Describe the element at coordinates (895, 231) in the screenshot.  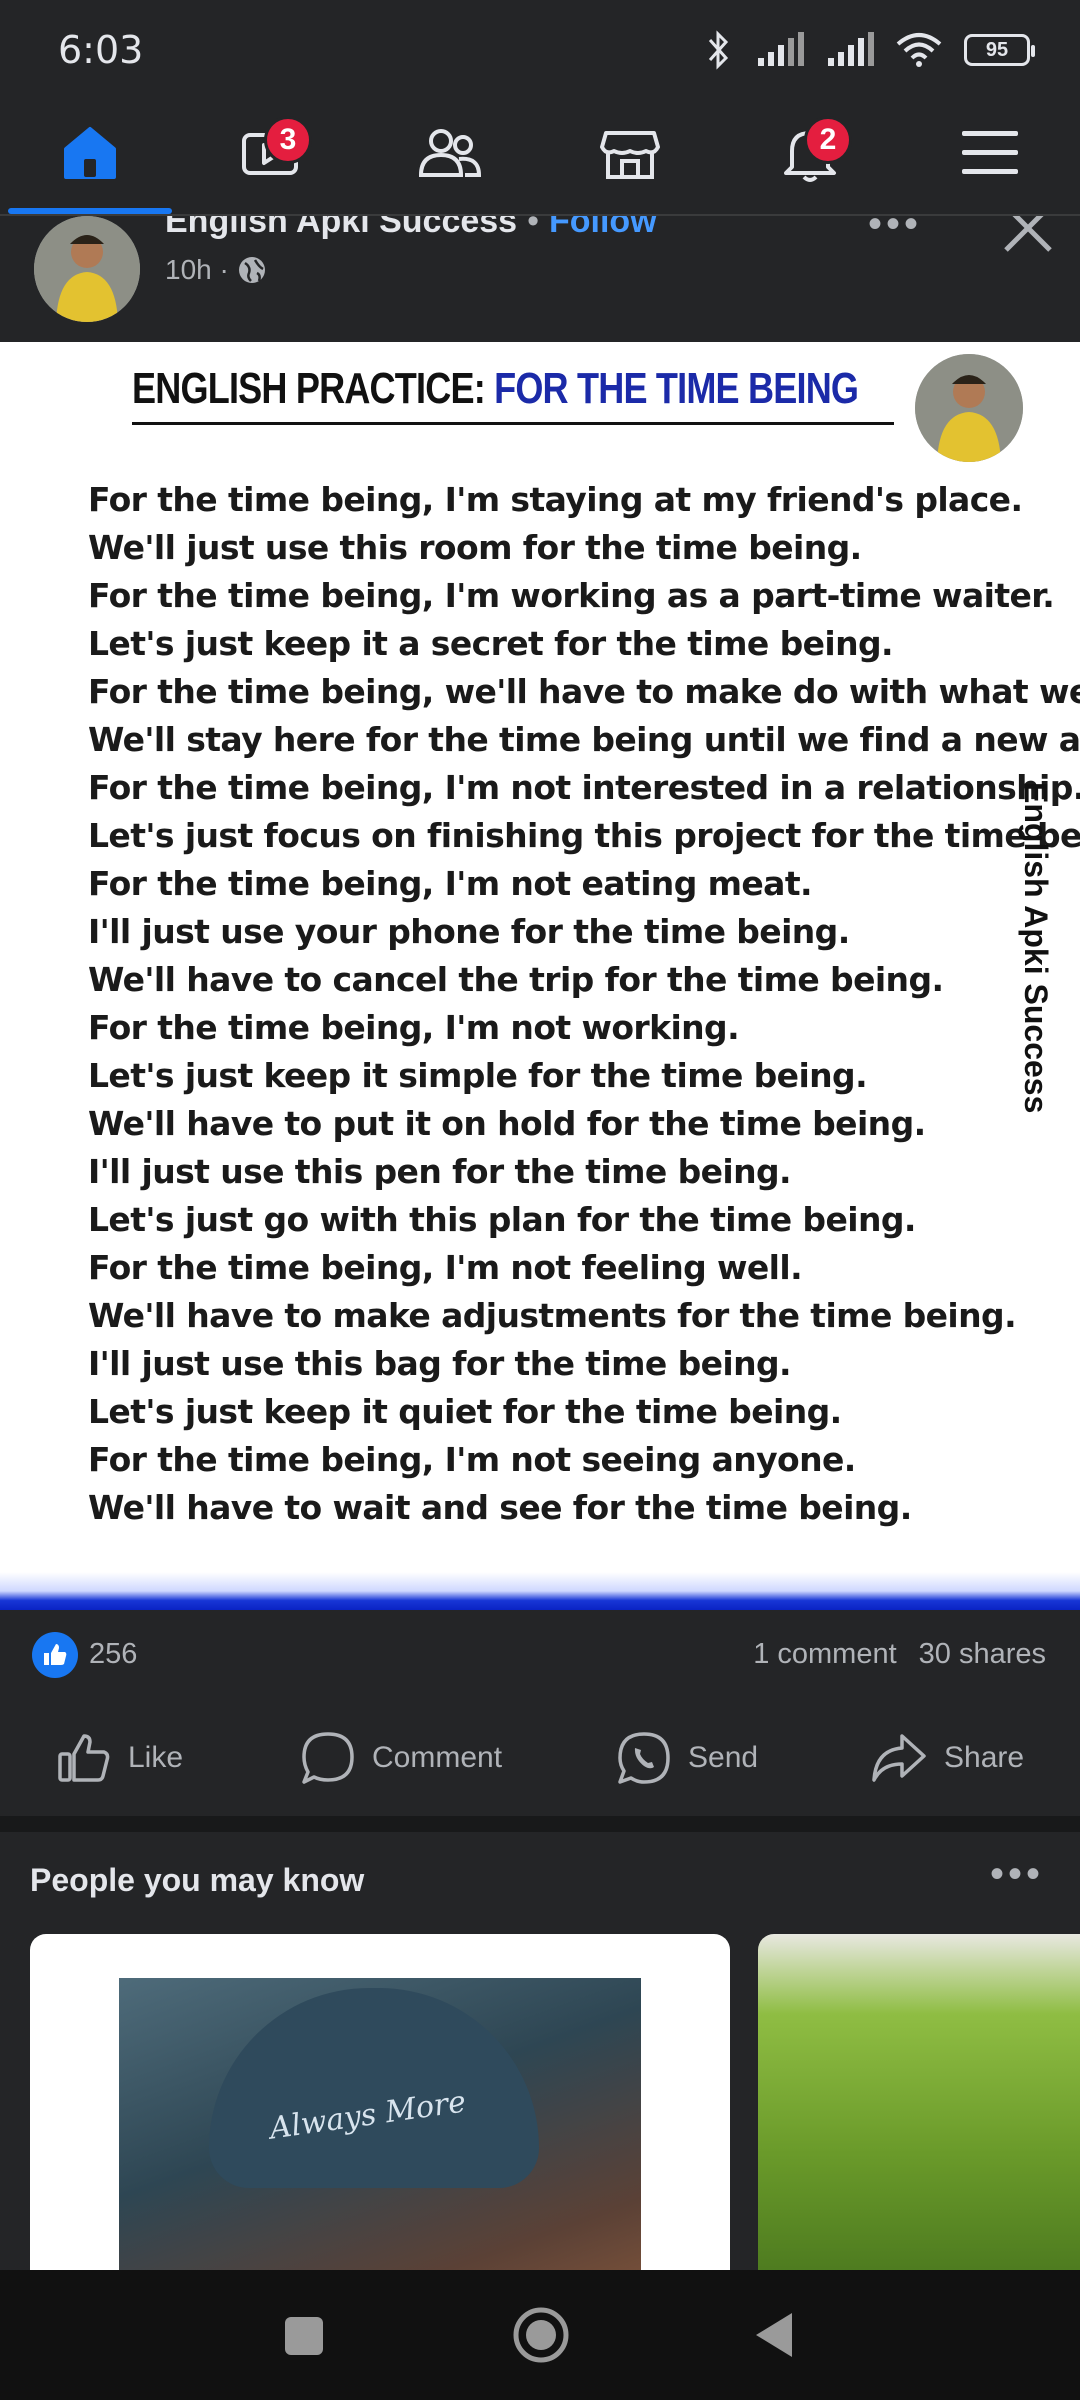
I see `post-options-button: •••` at that location.